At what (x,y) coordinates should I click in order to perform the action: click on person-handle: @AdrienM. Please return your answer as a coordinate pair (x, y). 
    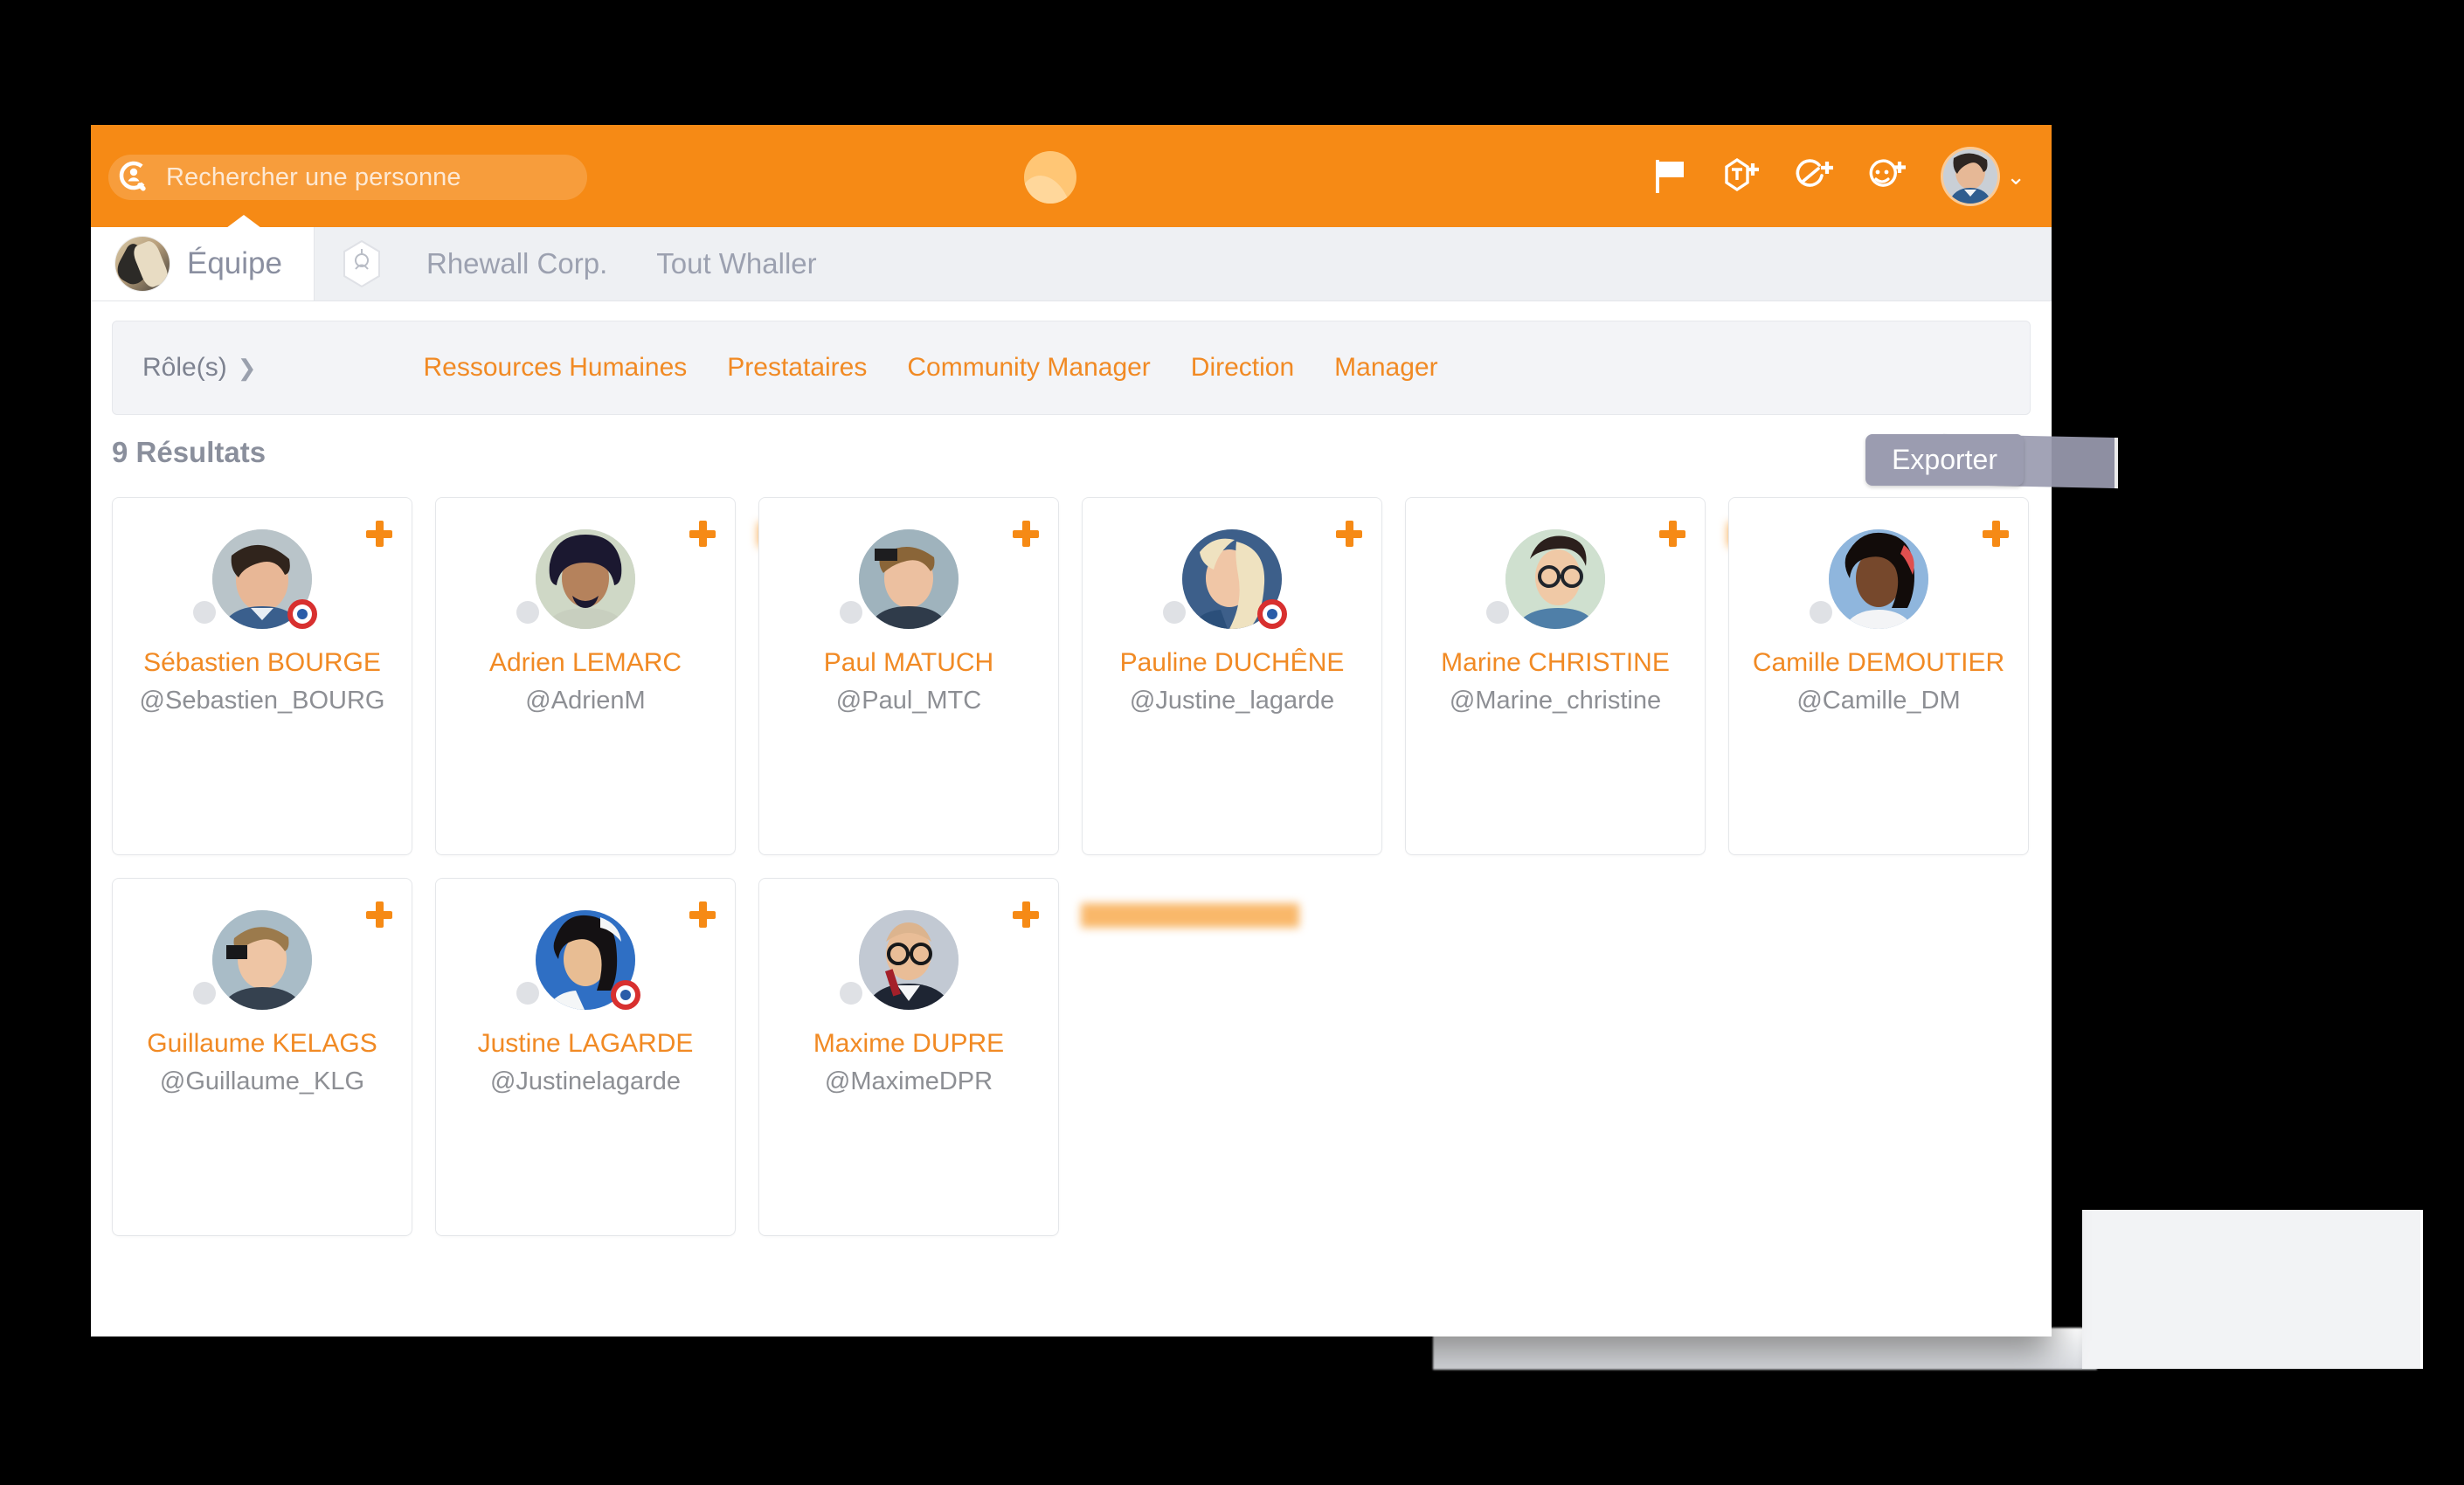
    Looking at the image, I should click on (585, 701).